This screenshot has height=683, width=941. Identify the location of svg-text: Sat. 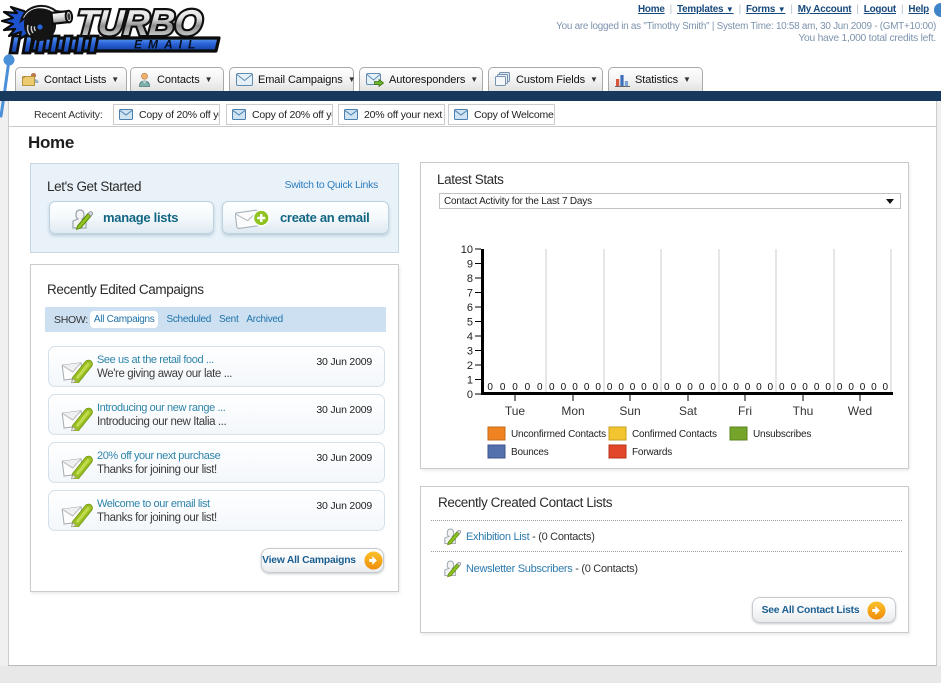
(688, 411).